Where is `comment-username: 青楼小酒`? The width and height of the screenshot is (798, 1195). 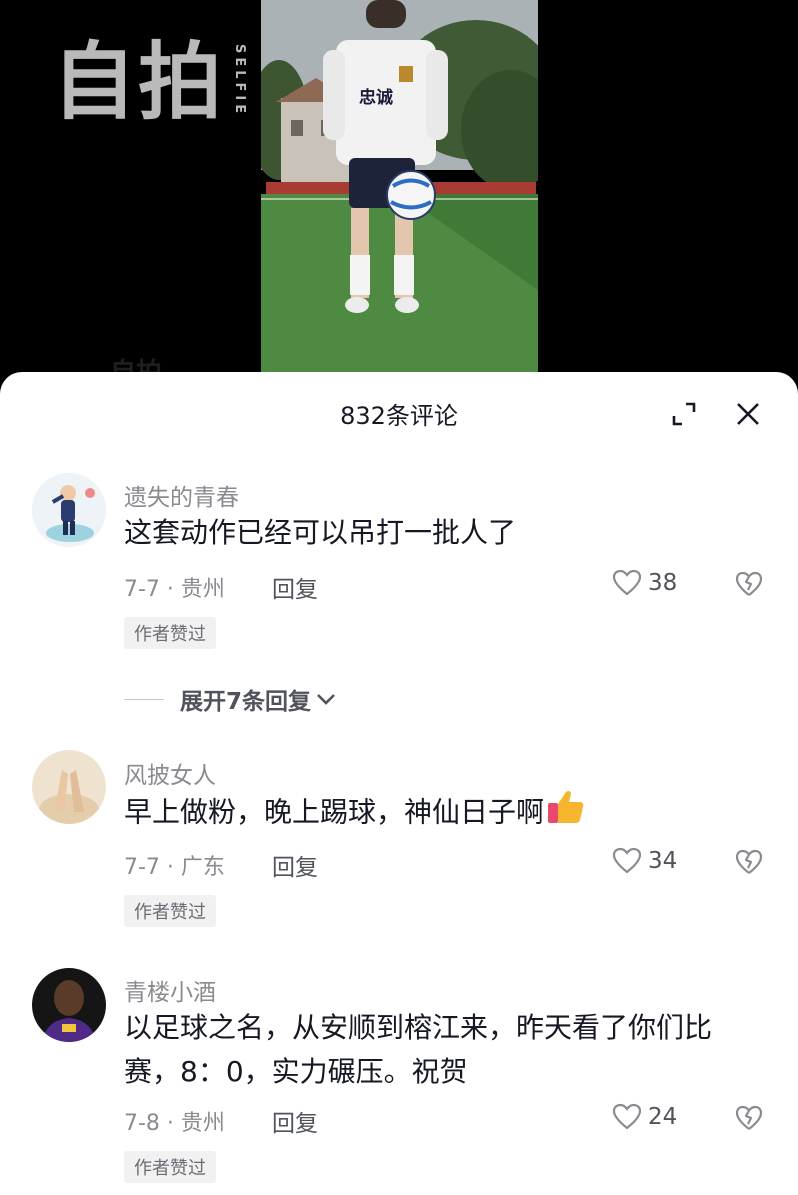
comment-username: 青楼小酒 is located at coordinates (170, 990).